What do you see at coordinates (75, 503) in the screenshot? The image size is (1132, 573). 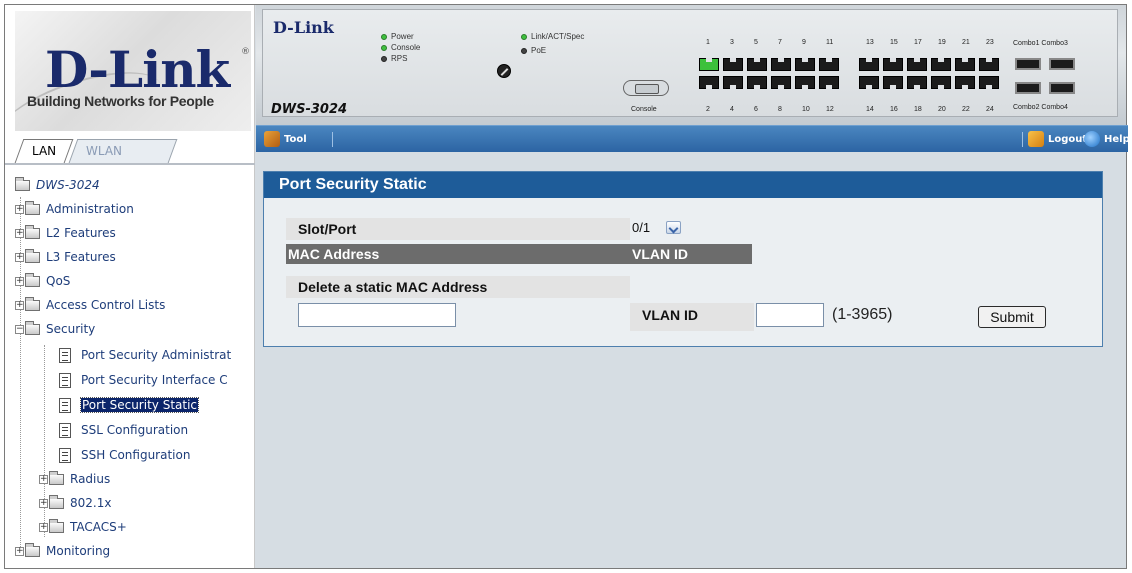 I see `tree-item-8021x: +802.1x` at bounding box center [75, 503].